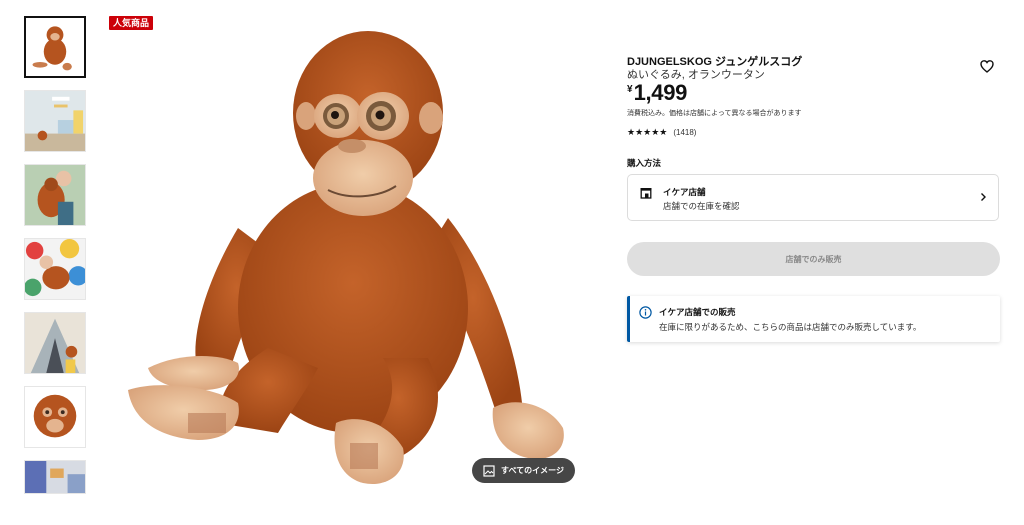 The height and width of the screenshot is (525, 1024). I want to click on price: ¥ 1,499, so click(657, 93).